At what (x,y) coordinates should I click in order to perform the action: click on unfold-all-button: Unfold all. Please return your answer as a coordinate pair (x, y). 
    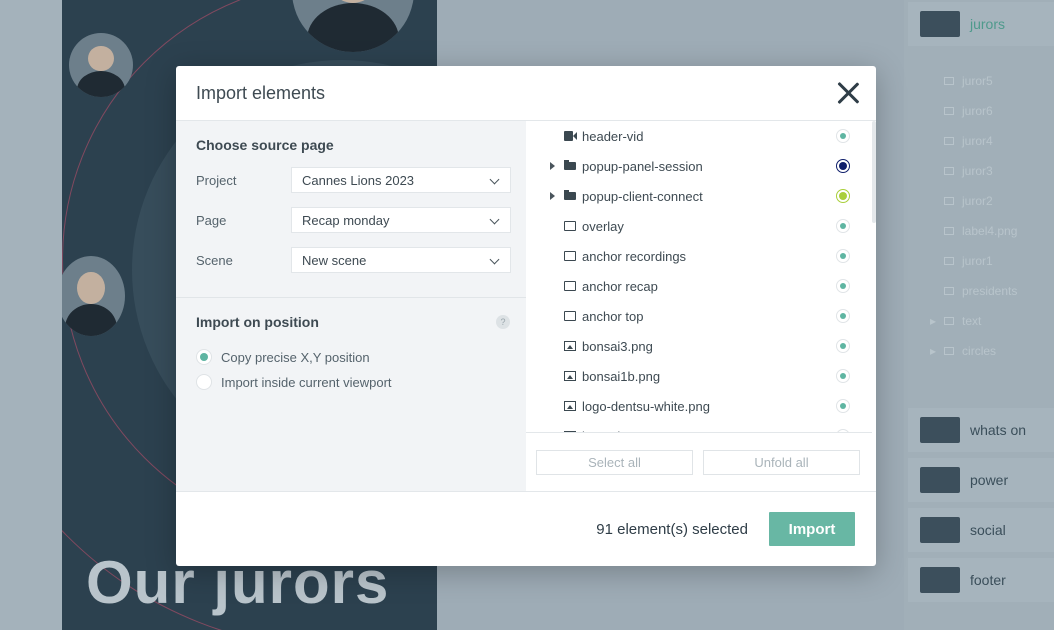
    Looking at the image, I should click on (781, 462).